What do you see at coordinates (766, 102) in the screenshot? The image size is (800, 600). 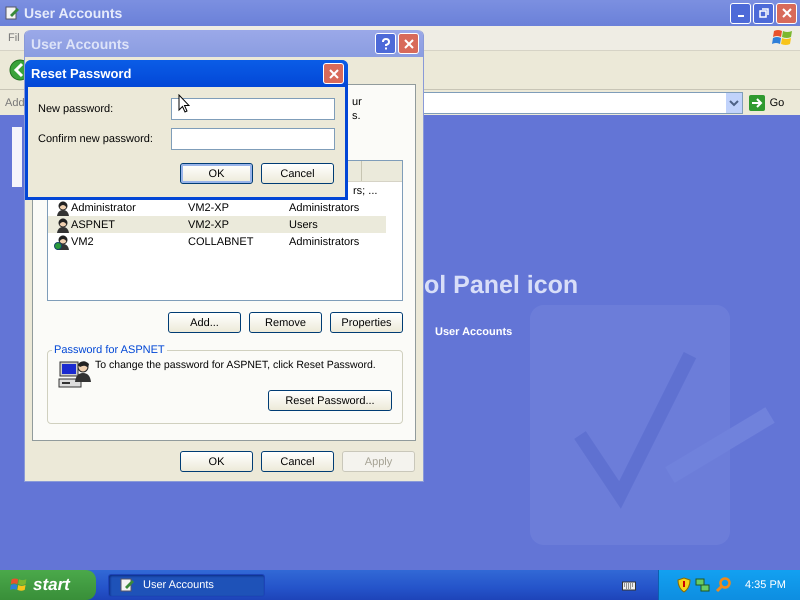 I see `go-button: Go` at bounding box center [766, 102].